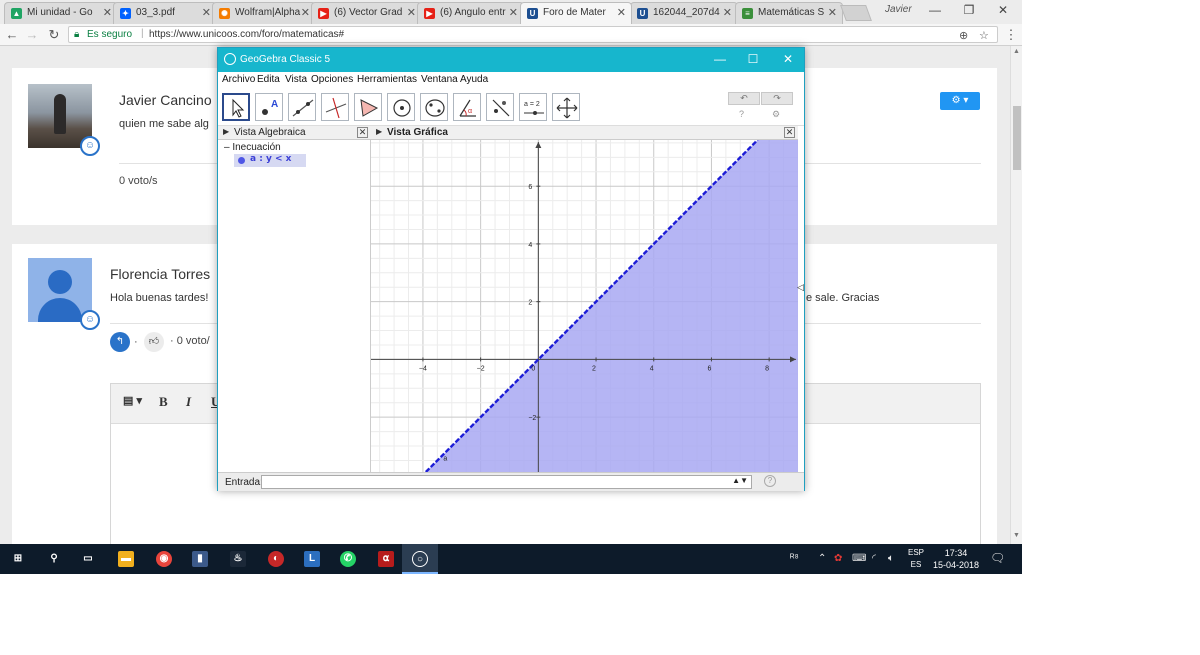 This screenshot has height=655, width=1200. Describe the element at coordinates (1016, 295) in the screenshot. I see `page-scrollbar: ▲ ▼` at that location.